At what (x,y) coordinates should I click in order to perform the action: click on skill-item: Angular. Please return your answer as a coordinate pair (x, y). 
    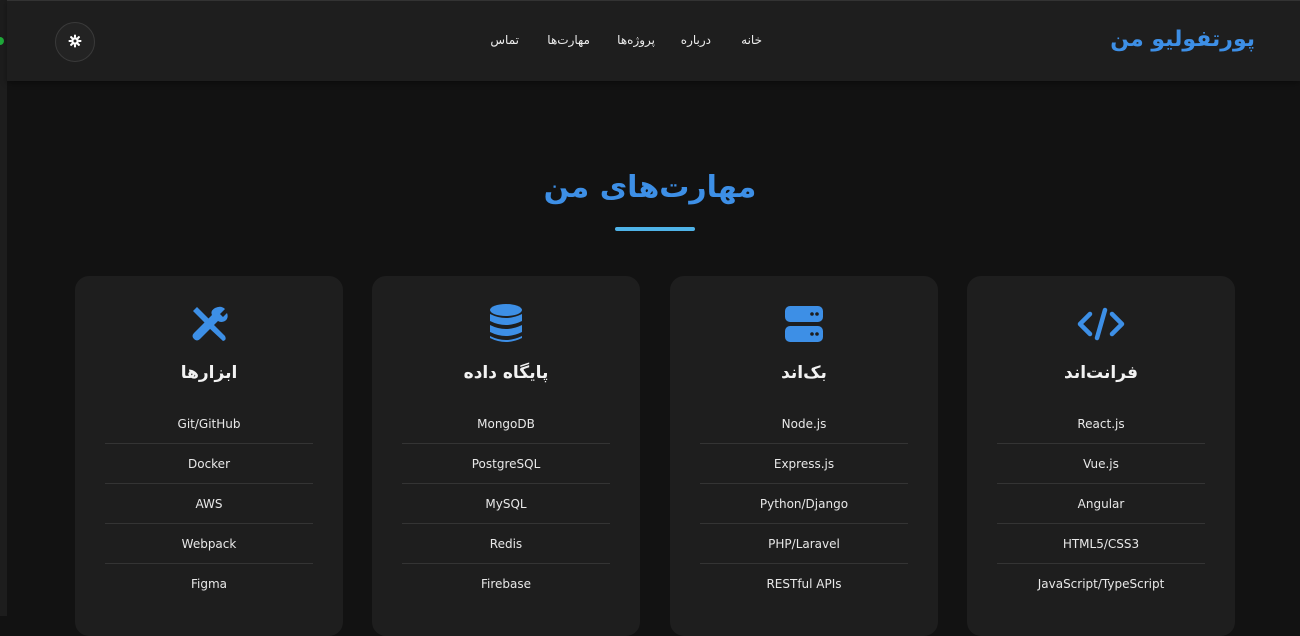
    Looking at the image, I should click on (1101, 504).